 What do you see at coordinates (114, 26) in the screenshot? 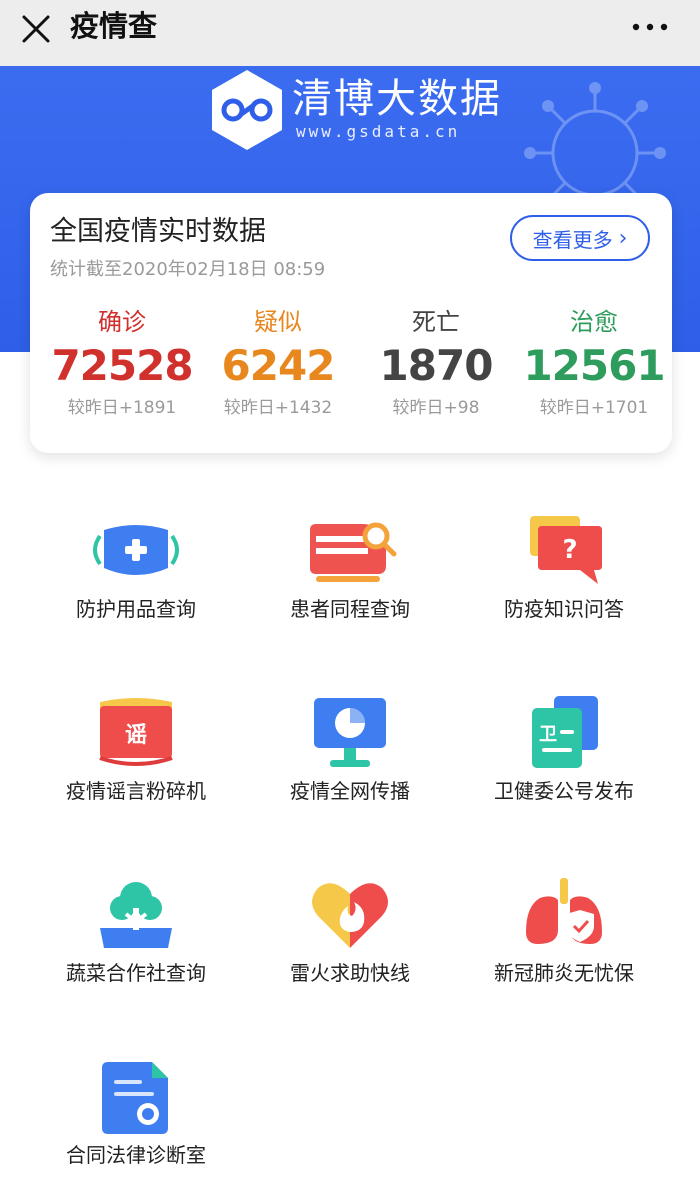
I see `page-title: 疫情查` at bounding box center [114, 26].